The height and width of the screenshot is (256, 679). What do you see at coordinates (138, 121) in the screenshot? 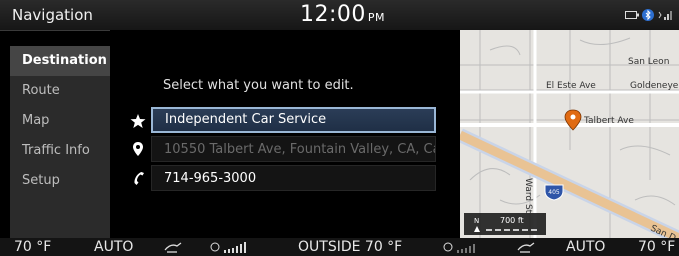
I see `star-icon` at bounding box center [138, 121].